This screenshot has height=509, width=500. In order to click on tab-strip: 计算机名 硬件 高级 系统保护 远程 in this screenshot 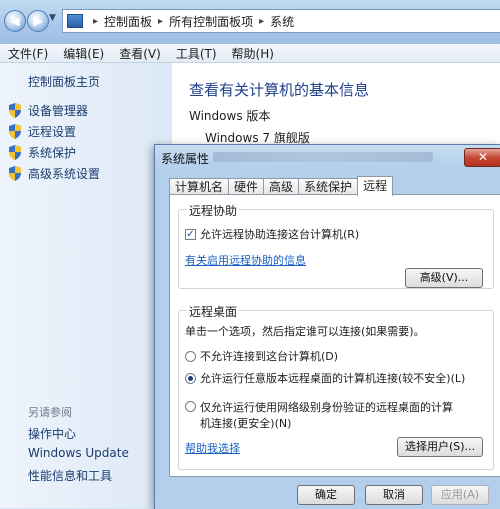, I will do `click(281, 186)`.